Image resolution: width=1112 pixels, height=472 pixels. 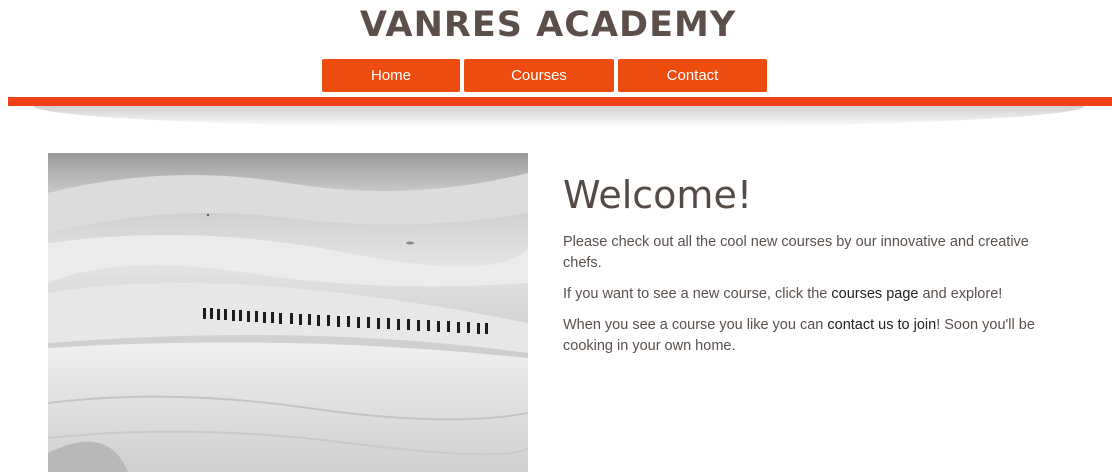 I want to click on nav-courses-button: Courses, so click(x=539, y=75).